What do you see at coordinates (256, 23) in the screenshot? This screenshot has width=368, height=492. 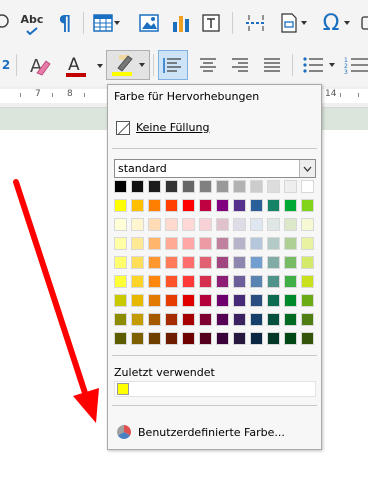 I see `insert-page-break-button` at bounding box center [256, 23].